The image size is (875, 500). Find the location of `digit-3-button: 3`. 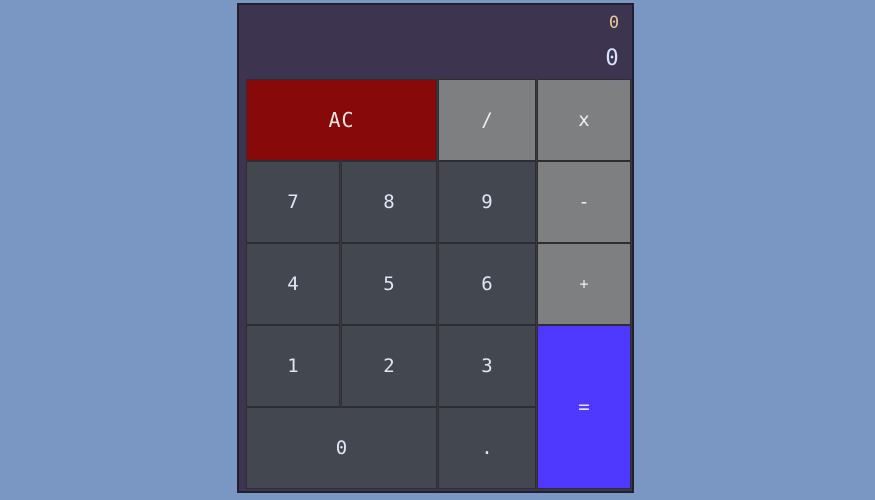

digit-3-button: 3 is located at coordinates (487, 366).